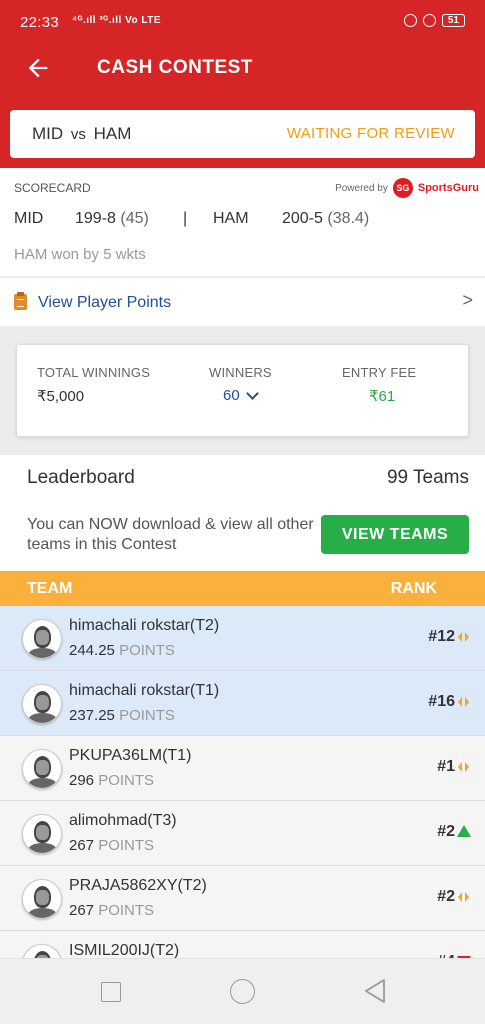  What do you see at coordinates (413, 588) in the screenshot?
I see `column-rank: RANK` at bounding box center [413, 588].